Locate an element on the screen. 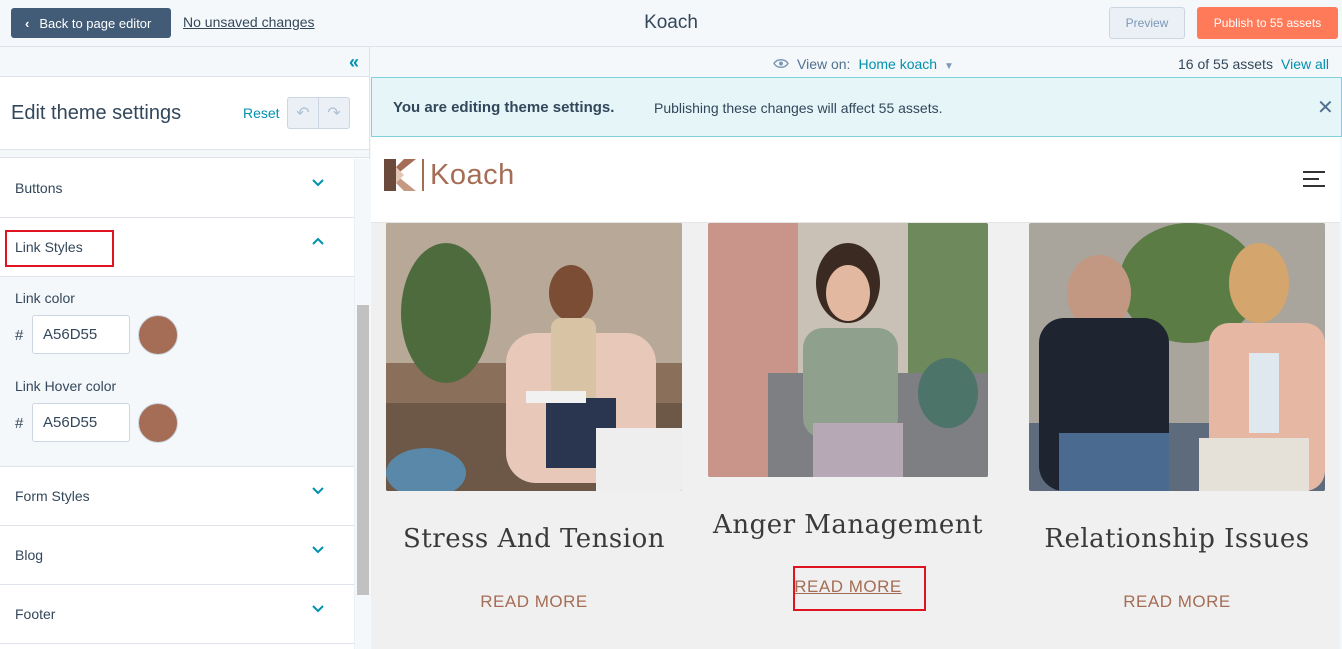 This screenshot has height=649, width=1342. view-on-label: View on: is located at coordinates (824, 64).